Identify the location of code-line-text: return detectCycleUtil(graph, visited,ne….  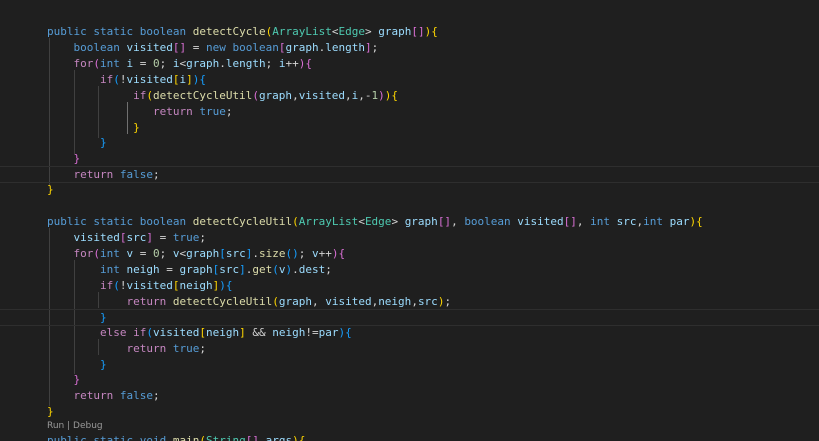
(249, 302).